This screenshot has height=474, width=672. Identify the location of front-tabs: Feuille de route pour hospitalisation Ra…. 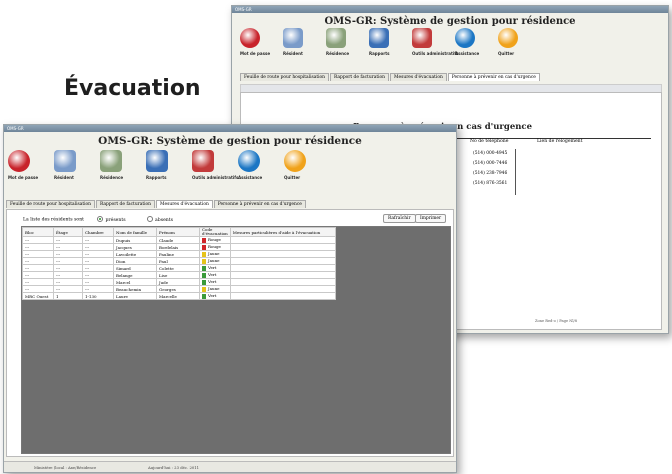
(156, 204).